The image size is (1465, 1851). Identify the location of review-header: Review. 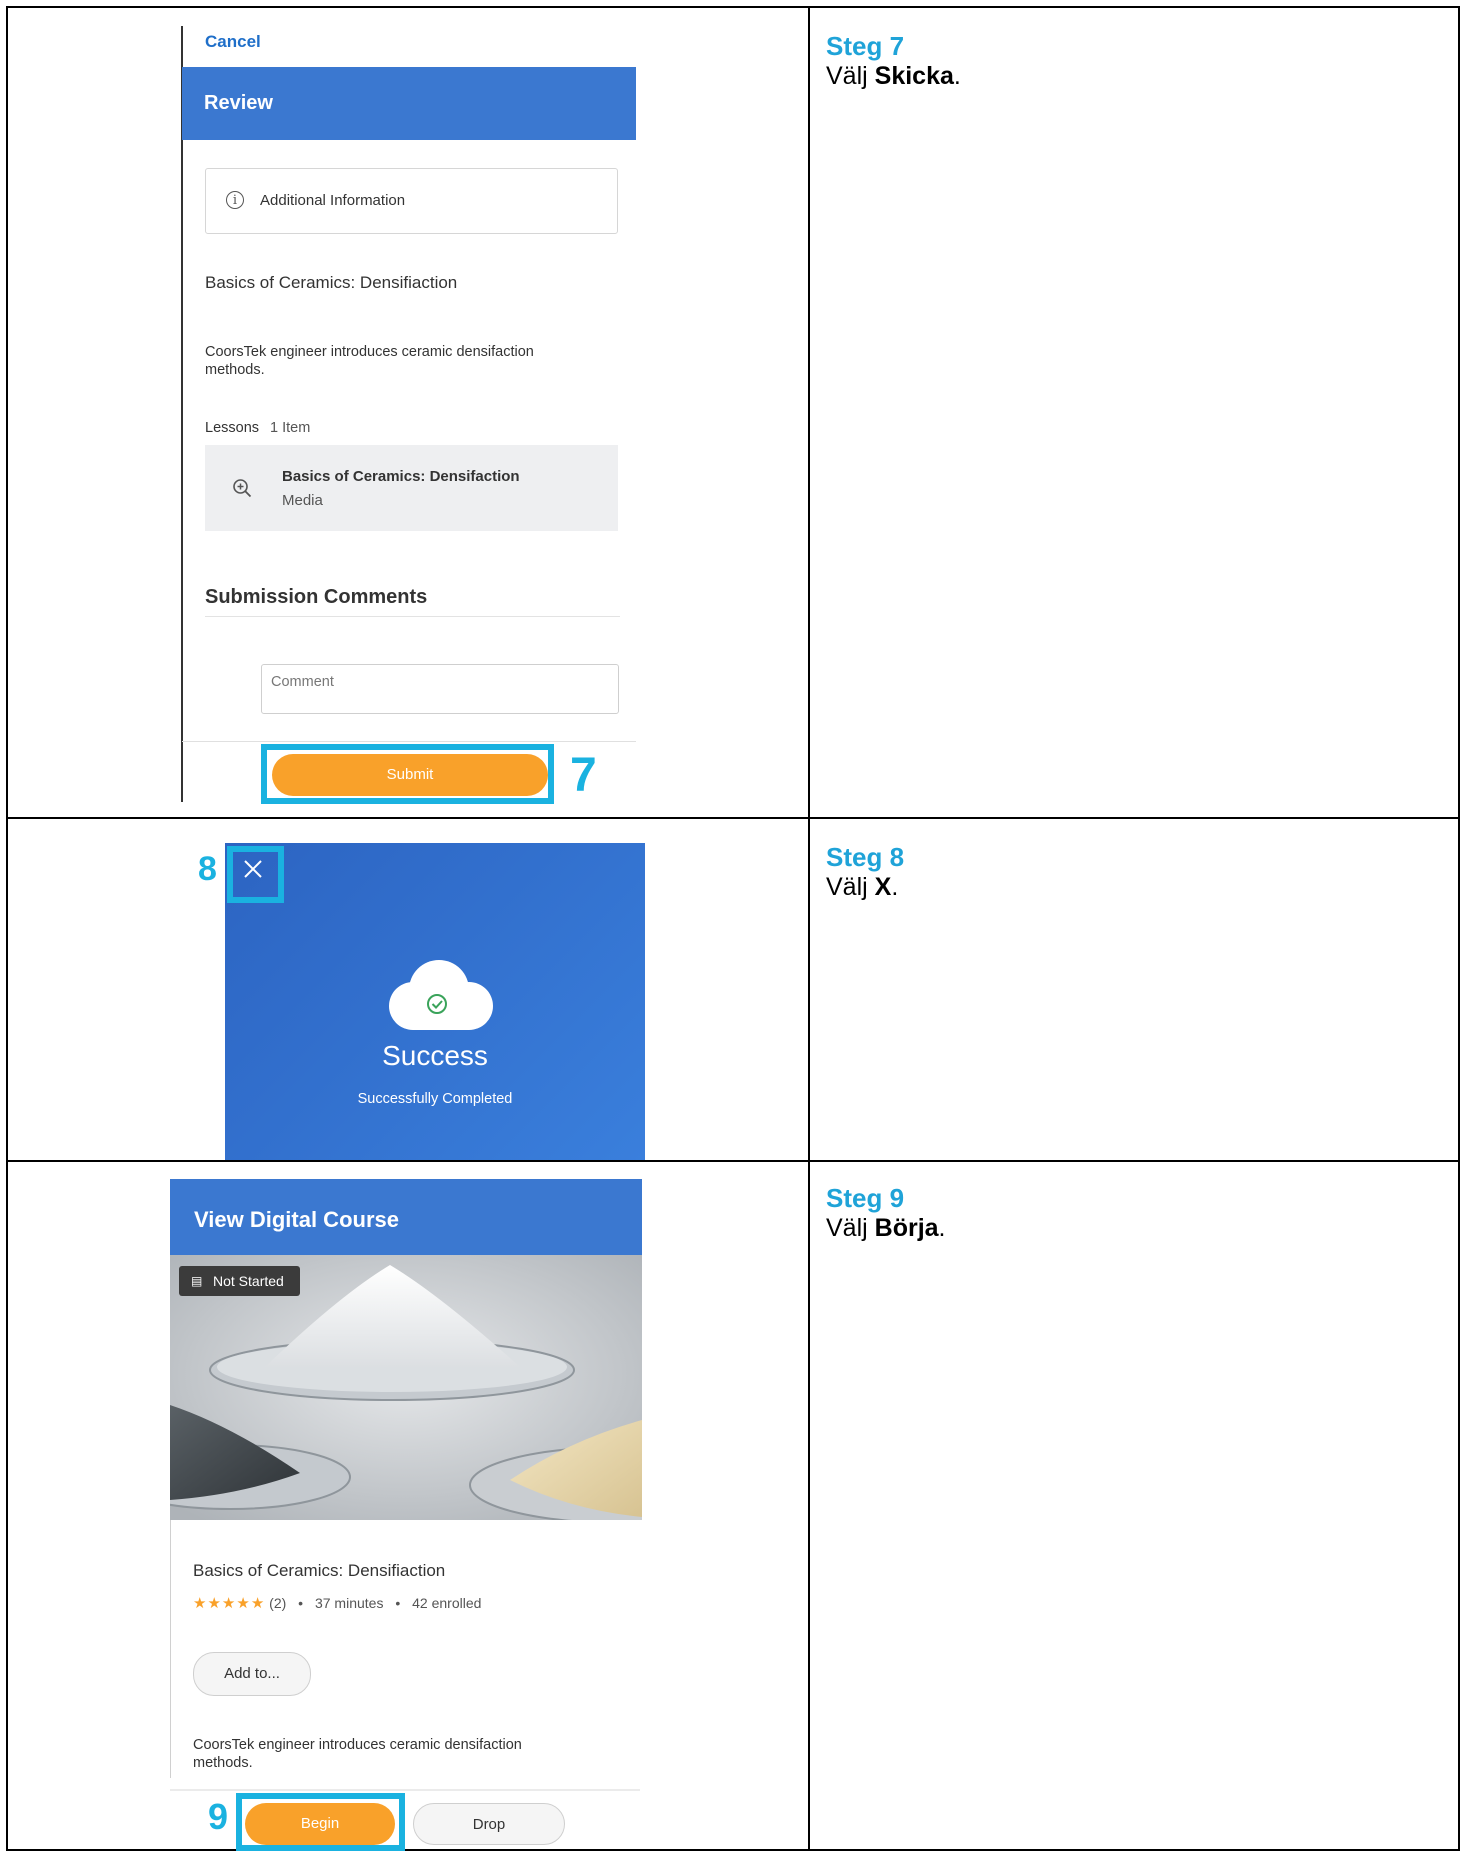
(409, 103).